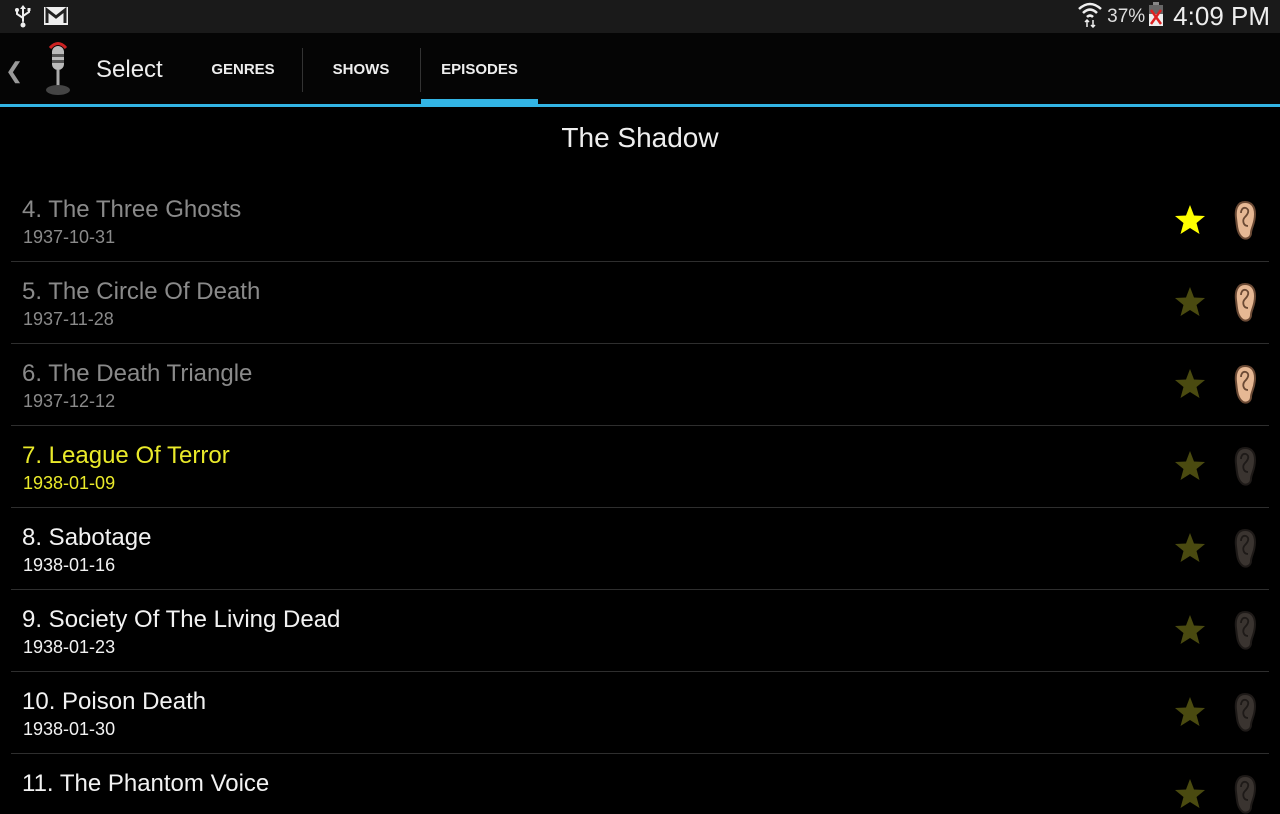 The image size is (1280, 814). What do you see at coordinates (640, 137) in the screenshot?
I see `show-title: The Shadow` at bounding box center [640, 137].